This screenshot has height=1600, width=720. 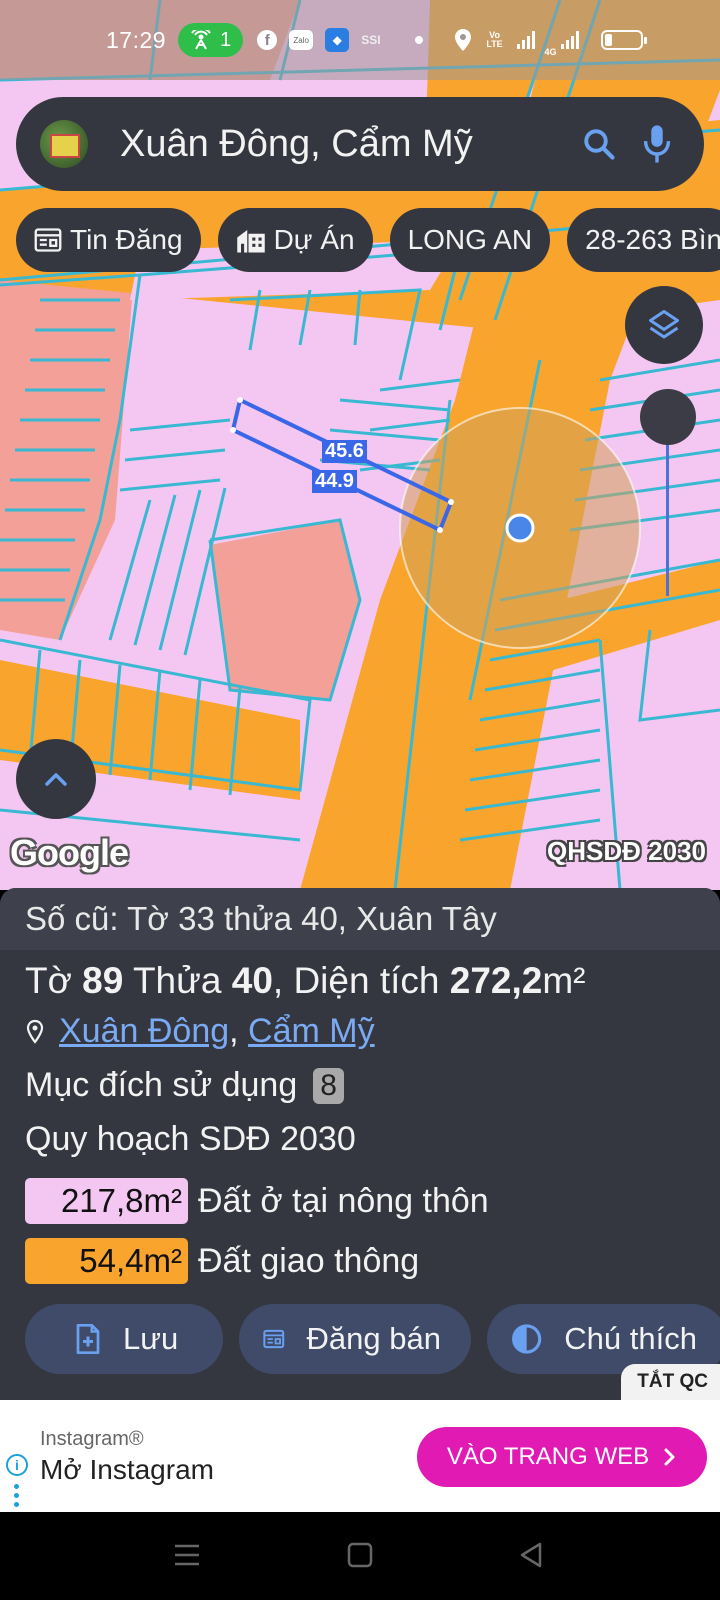 I want to click on plot-number: 40, so click(x=252, y=980).